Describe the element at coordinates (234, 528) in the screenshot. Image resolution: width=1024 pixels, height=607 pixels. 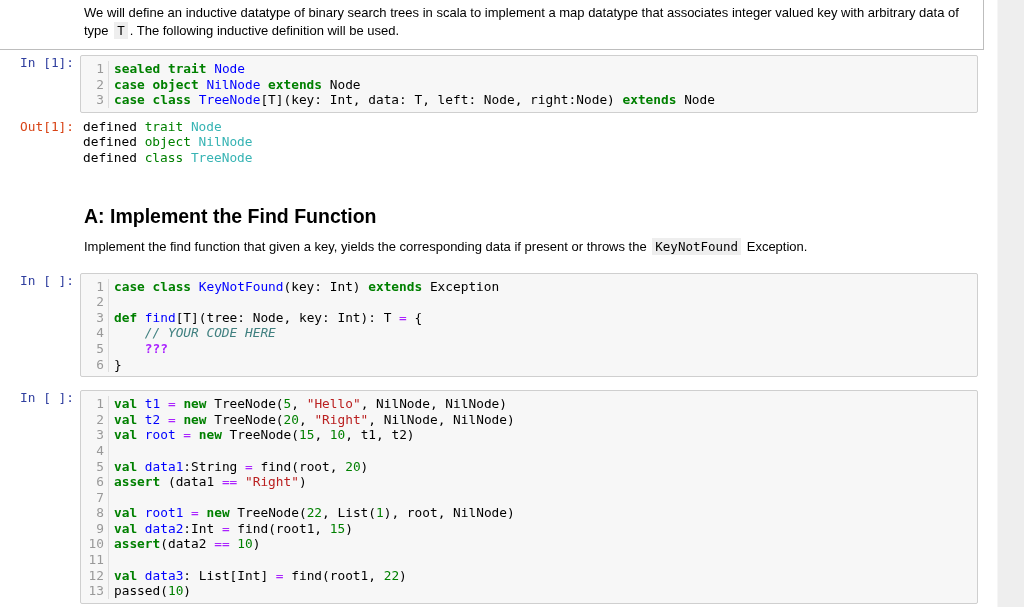
I see `code-line: val data2:Int = find(root1, 15)` at that location.